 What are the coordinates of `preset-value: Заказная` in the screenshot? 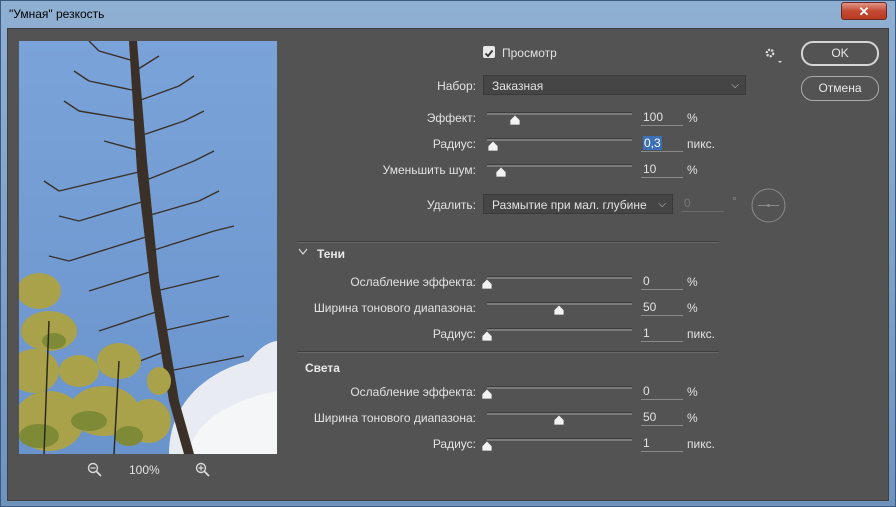 It's located at (518, 86).